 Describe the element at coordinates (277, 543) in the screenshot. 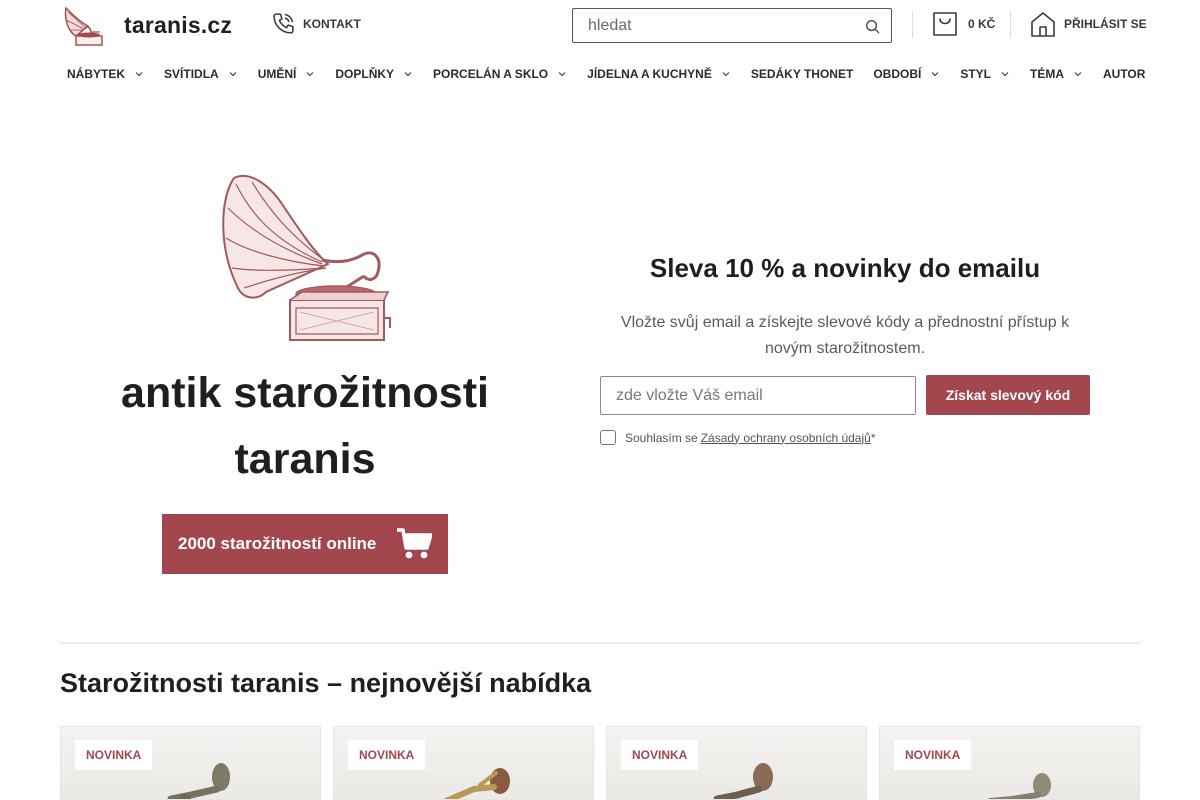

I see `browse-antiques-label: 2000 starožitností online` at that location.